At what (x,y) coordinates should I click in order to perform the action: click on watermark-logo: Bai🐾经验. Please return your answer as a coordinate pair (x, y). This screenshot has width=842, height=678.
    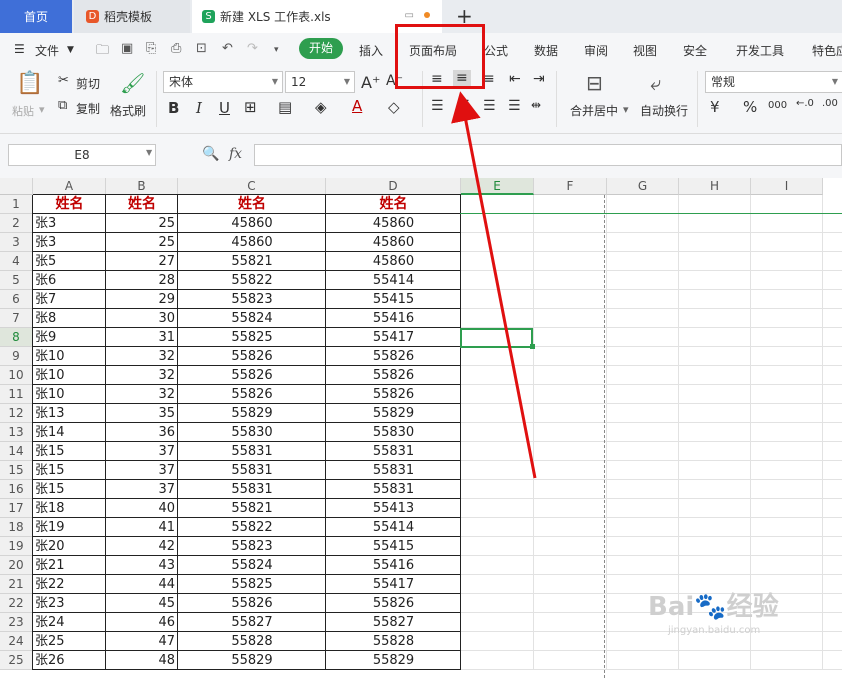
    Looking at the image, I should click on (713, 607).